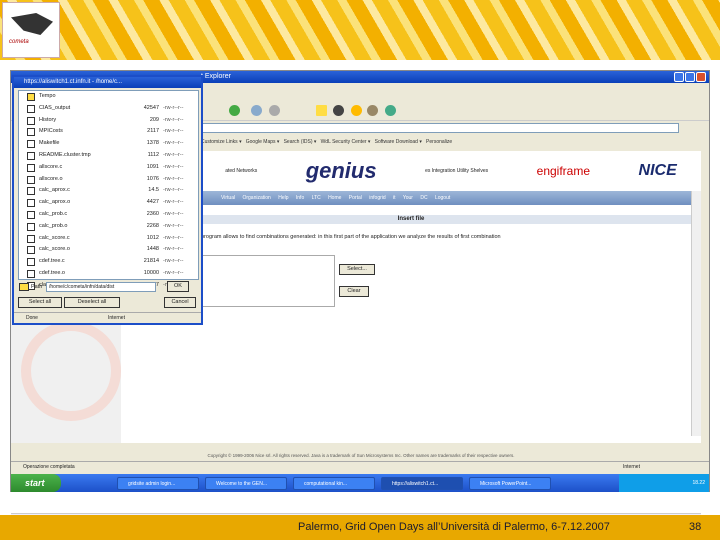 This screenshot has height=540, width=720. Describe the element at coordinates (440, 128) in the screenshot. I see `address-input` at that location.